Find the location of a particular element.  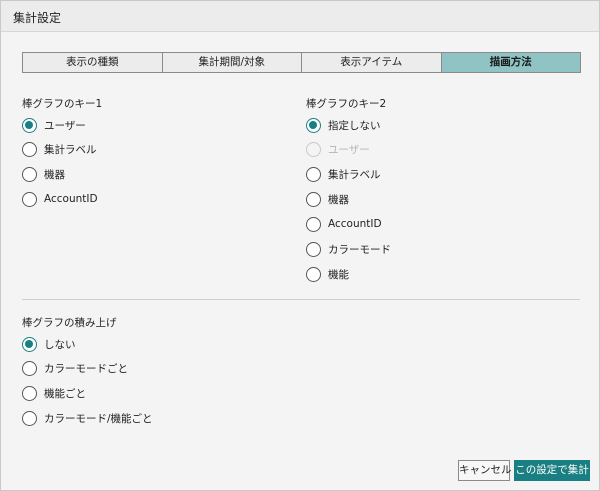

stack-option-by-color-mode-and-function: カラーモード/機能ごと is located at coordinates (87, 418).